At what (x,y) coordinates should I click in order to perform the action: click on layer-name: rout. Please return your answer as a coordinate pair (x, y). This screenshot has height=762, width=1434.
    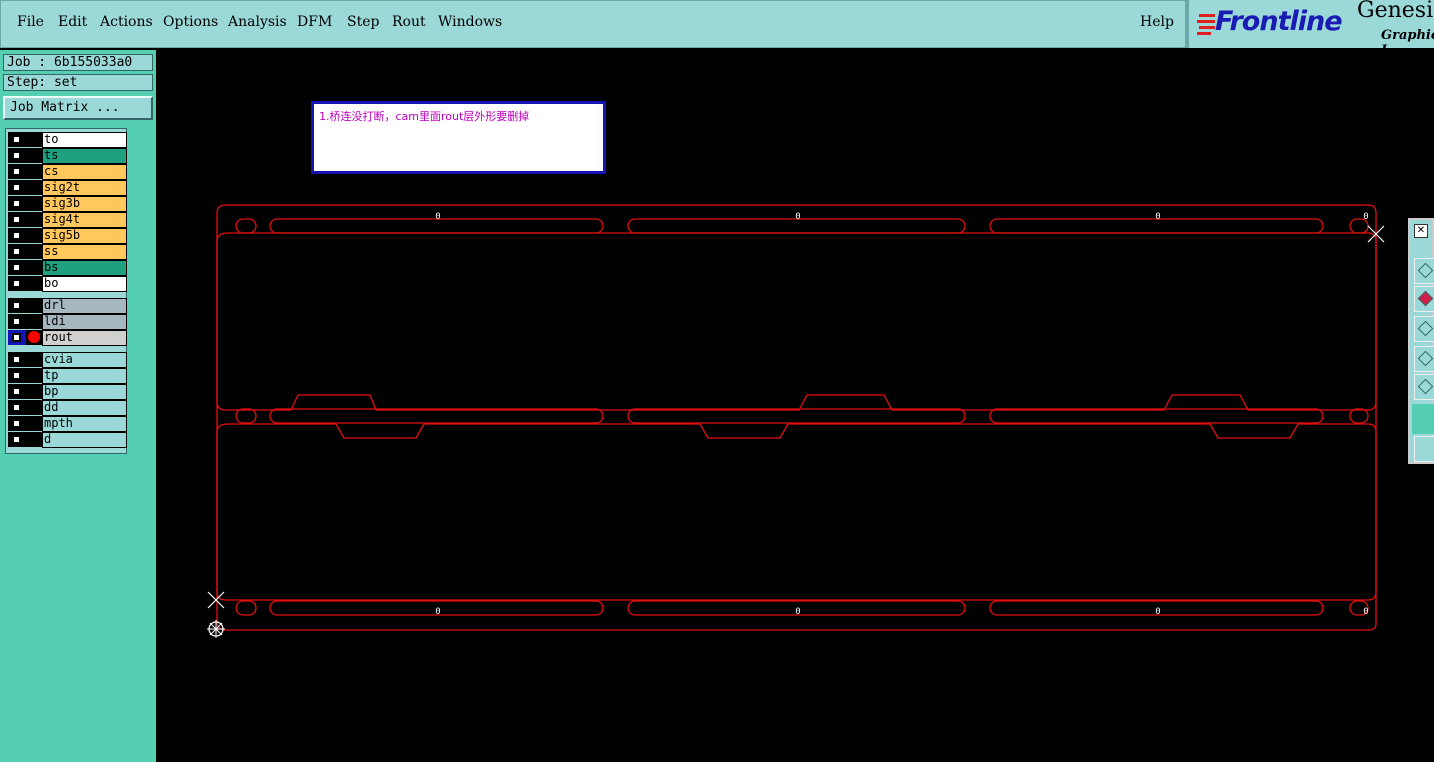
    Looking at the image, I should click on (84, 338).